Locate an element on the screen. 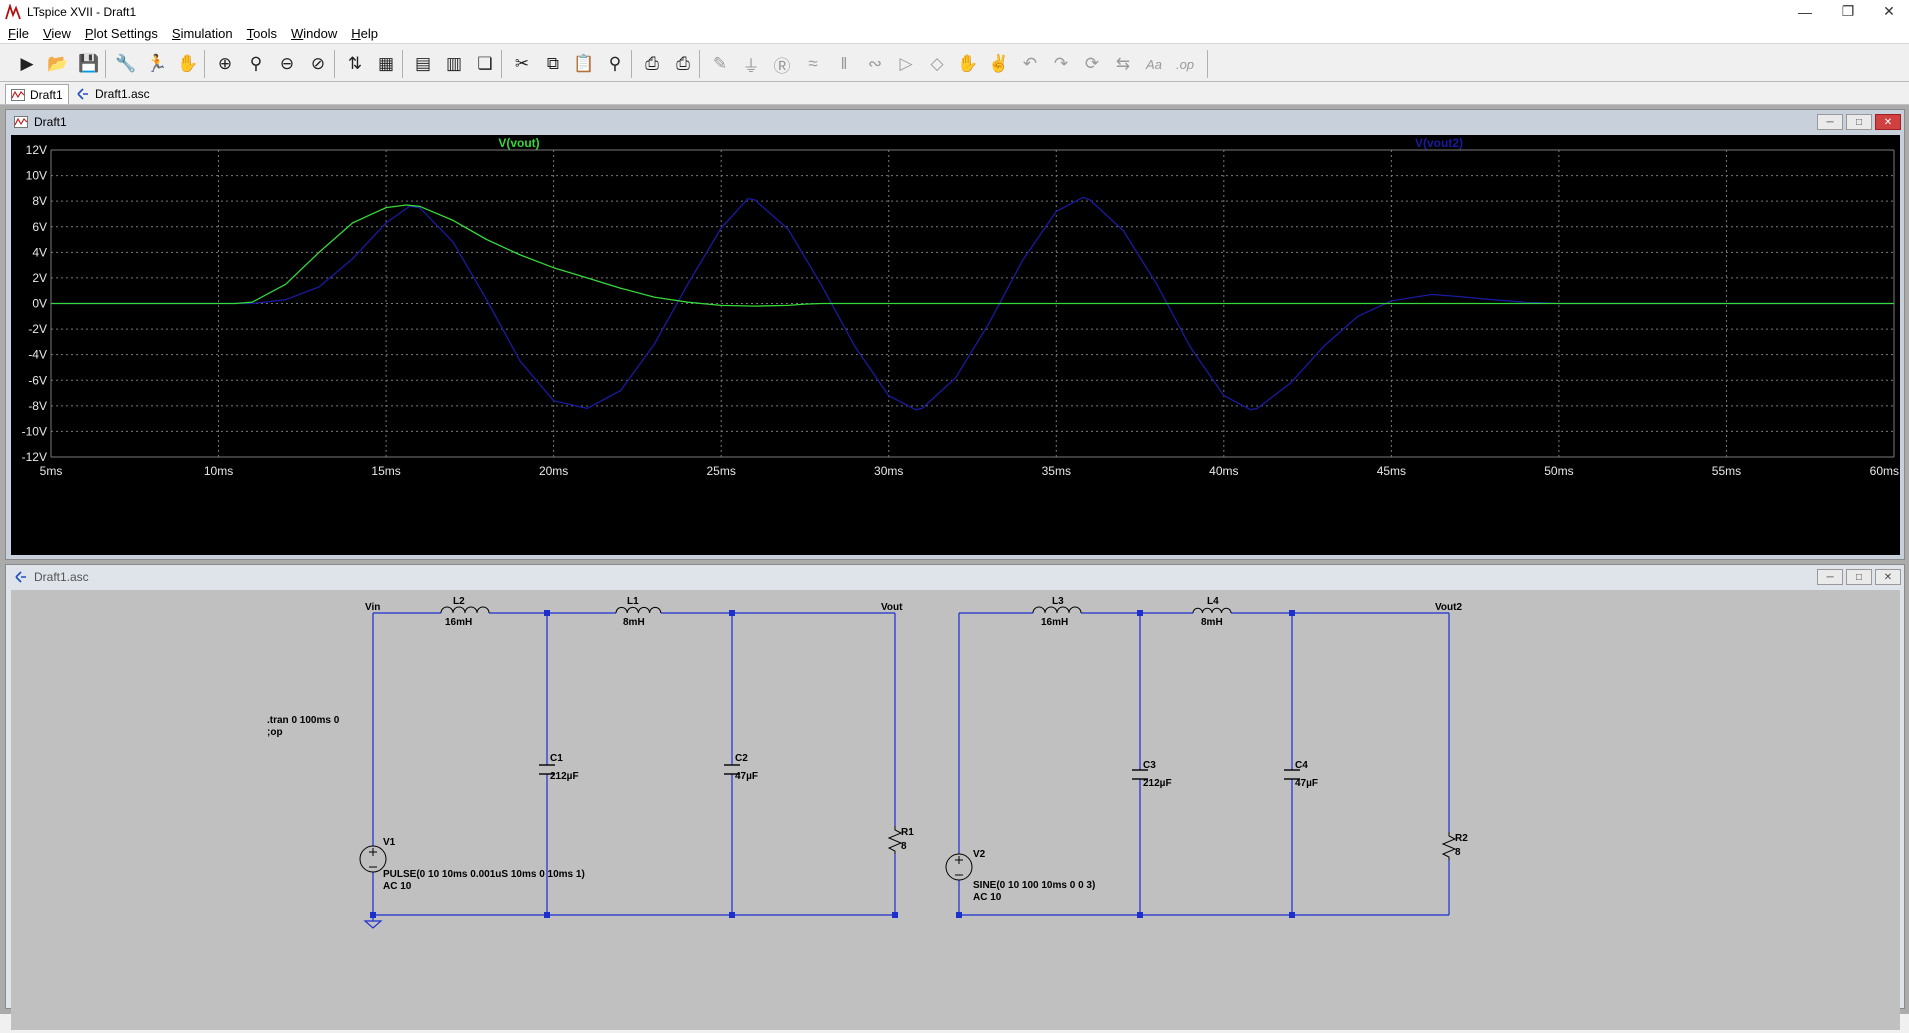  waveform-icon is located at coordinates (21, 122).